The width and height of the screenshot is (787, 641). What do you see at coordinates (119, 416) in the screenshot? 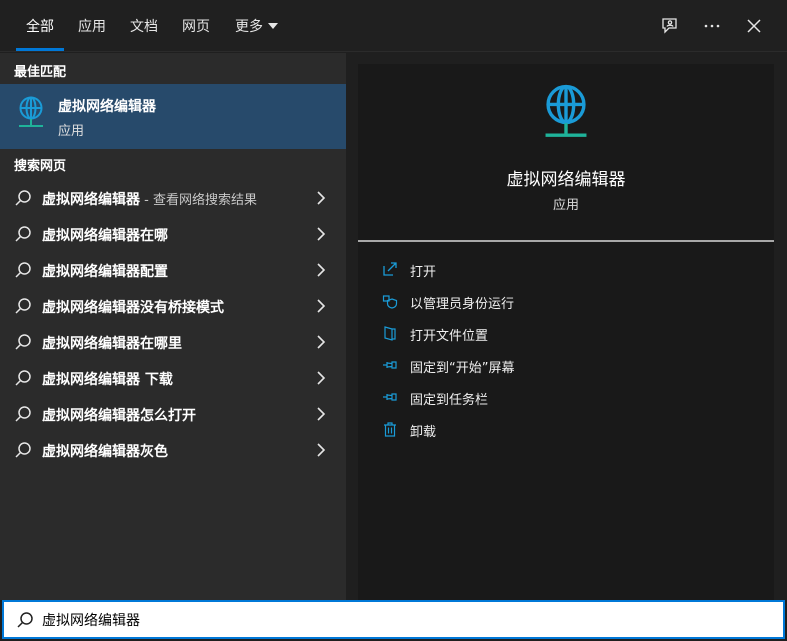
I see `web-search-text: 虚拟网络编辑器怎么打开` at bounding box center [119, 416].